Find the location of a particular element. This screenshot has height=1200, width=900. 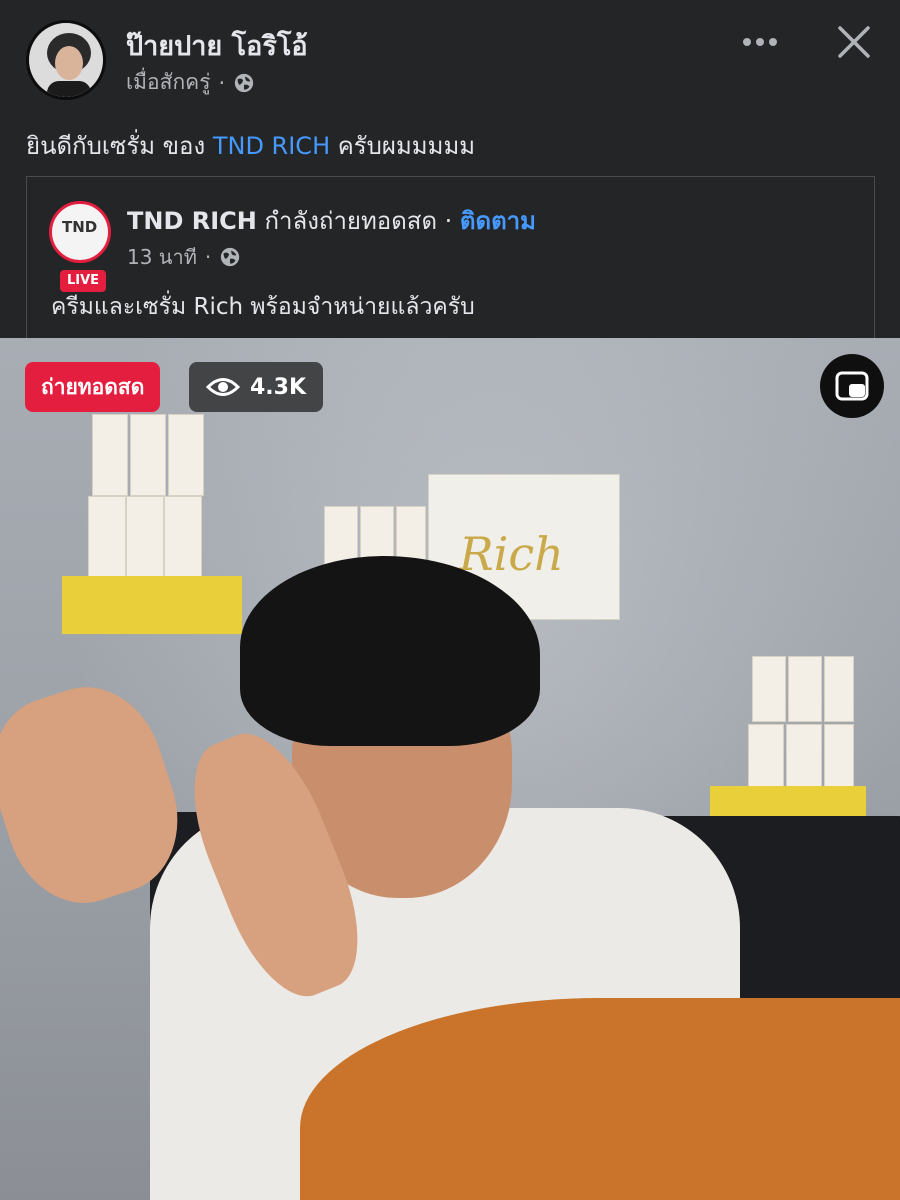

poster-text: Rich is located at coordinates (511, 554).